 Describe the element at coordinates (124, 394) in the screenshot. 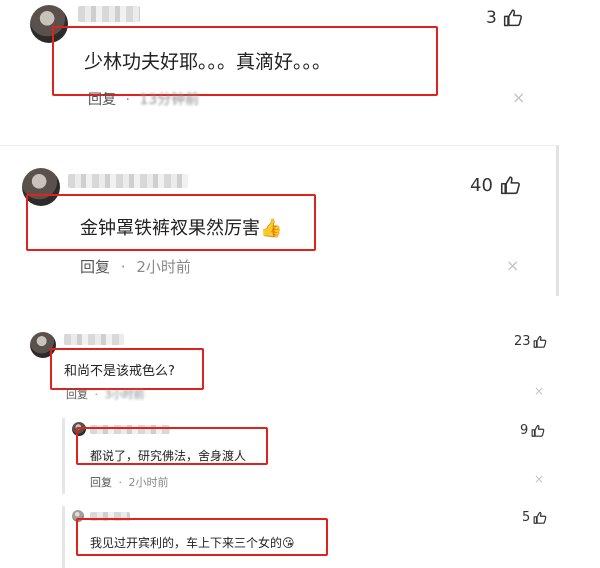

I see `timestamp: 3小时前` at that location.